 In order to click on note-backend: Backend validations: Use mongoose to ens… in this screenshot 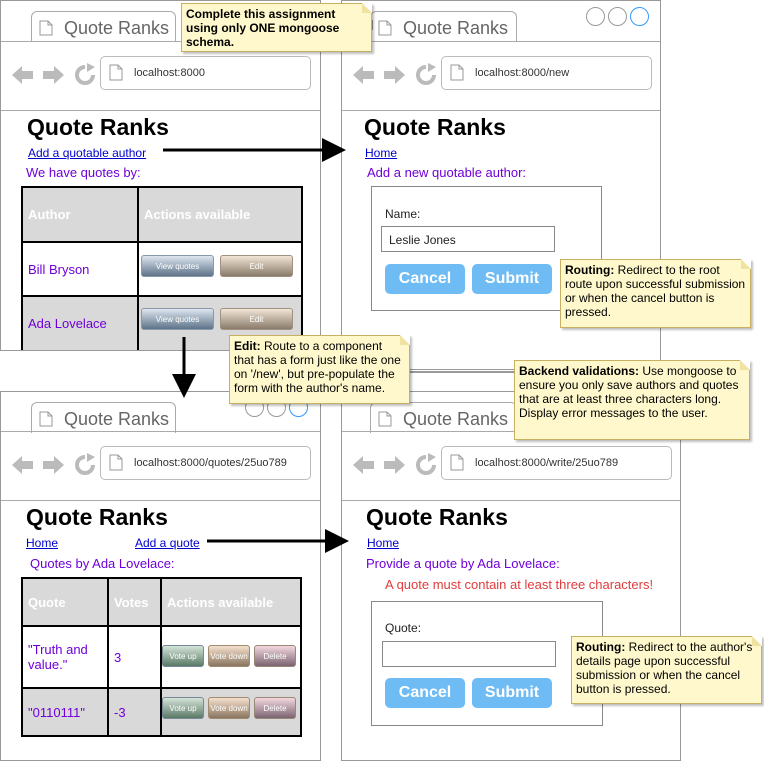, I will do `click(632, 400)`.